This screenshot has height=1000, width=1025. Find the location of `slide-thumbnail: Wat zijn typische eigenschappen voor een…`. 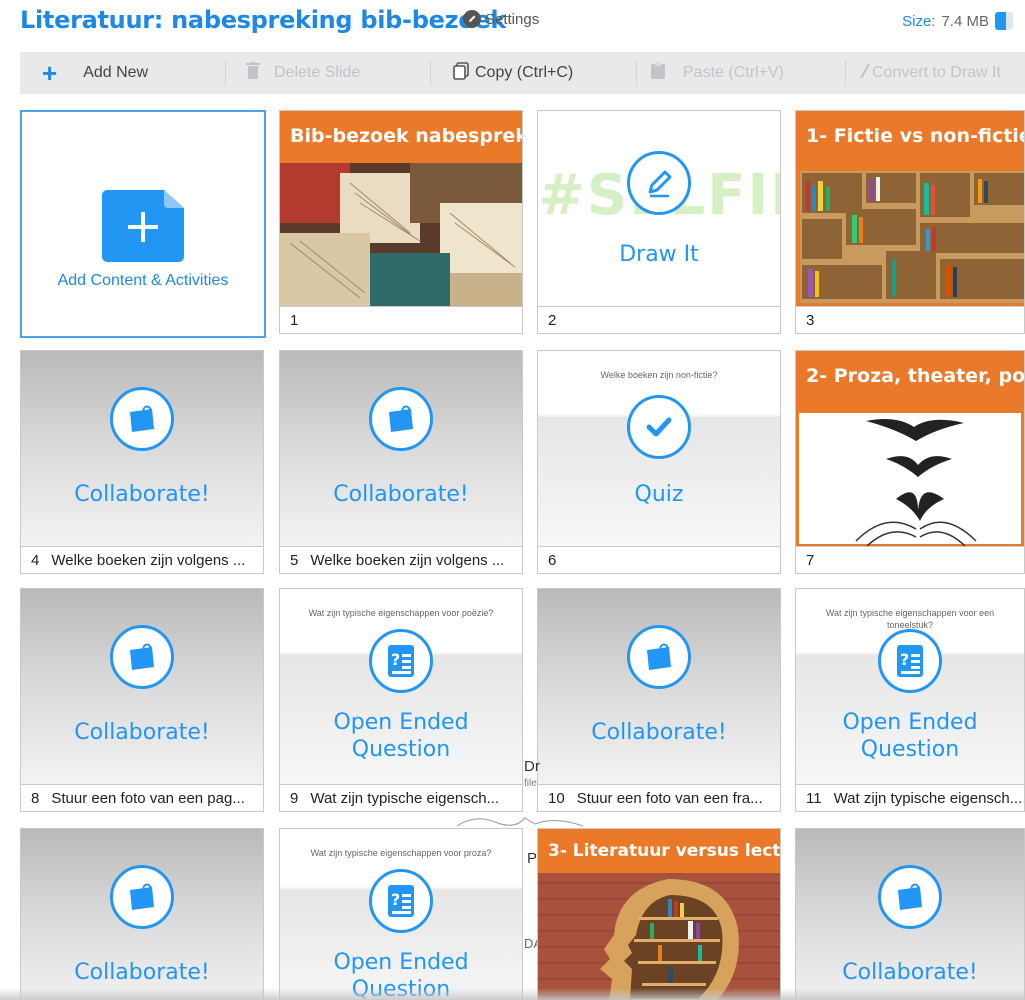

slide-thumbnail: Wat zijn typische eigenschappen voor een… is located at coordinates (910, 687).